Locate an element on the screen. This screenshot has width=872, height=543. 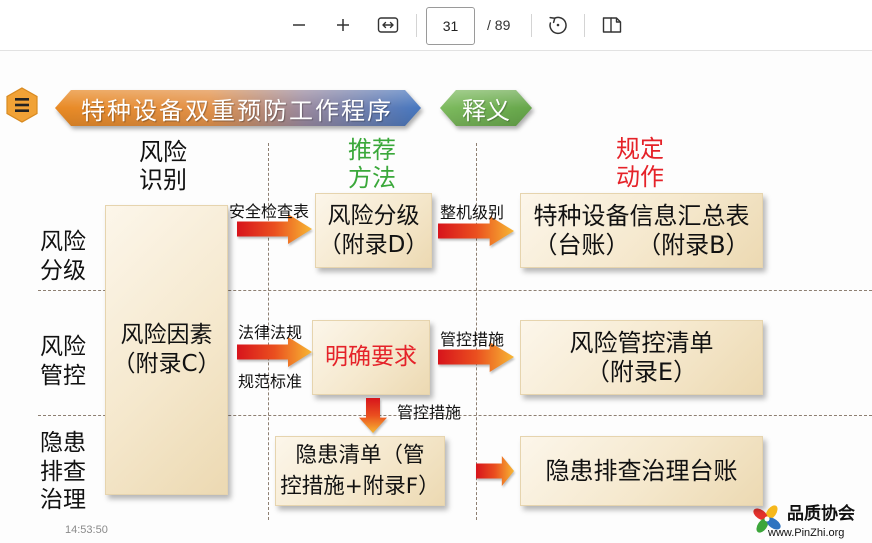
watermark-logo: 品质协会 www.PinZhi.org is located at coordinates (809, 521).